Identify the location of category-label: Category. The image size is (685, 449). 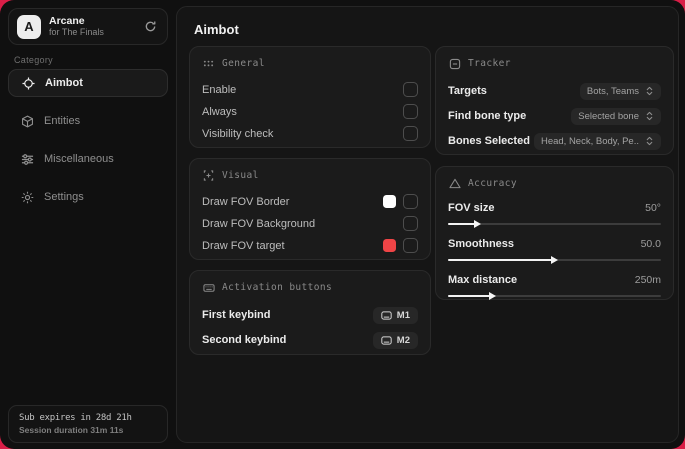
(33, 60).